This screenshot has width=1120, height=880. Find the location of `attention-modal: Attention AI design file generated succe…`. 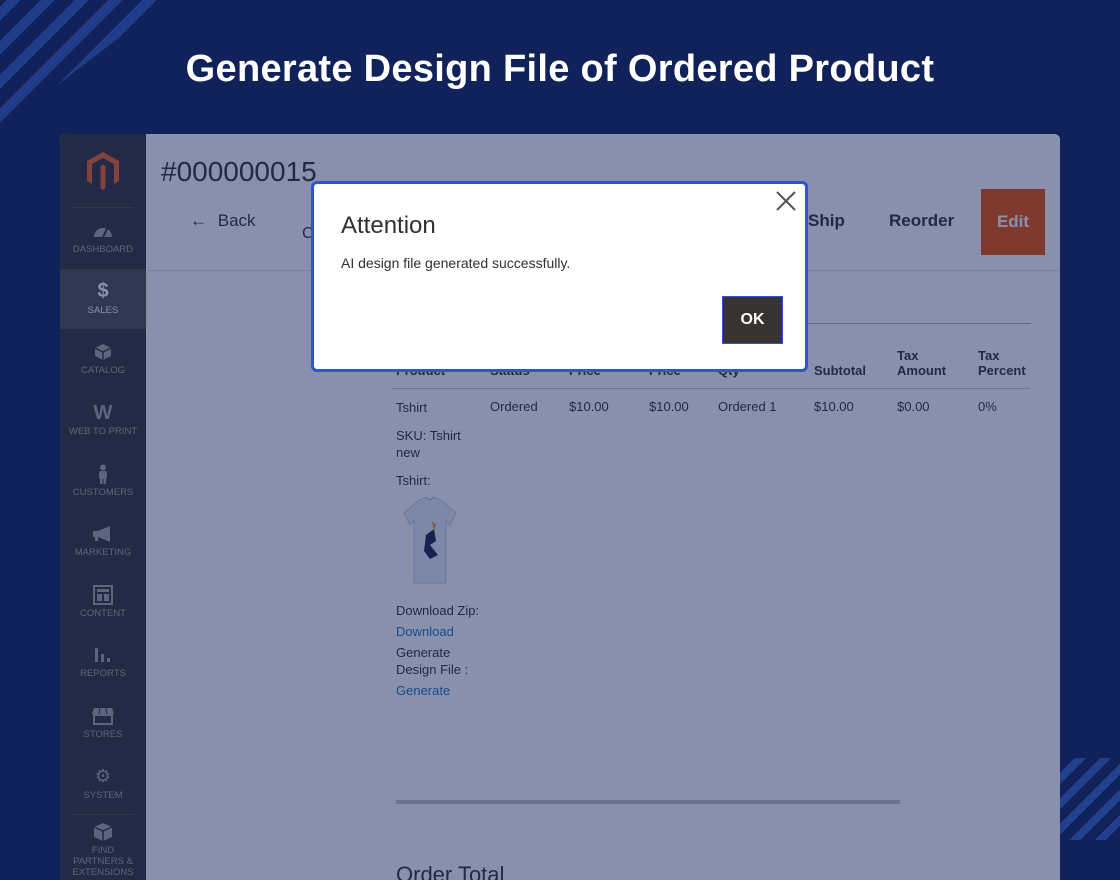

attention-modal: Attention AI design file generated succe… is located at coordinates (559, 276).